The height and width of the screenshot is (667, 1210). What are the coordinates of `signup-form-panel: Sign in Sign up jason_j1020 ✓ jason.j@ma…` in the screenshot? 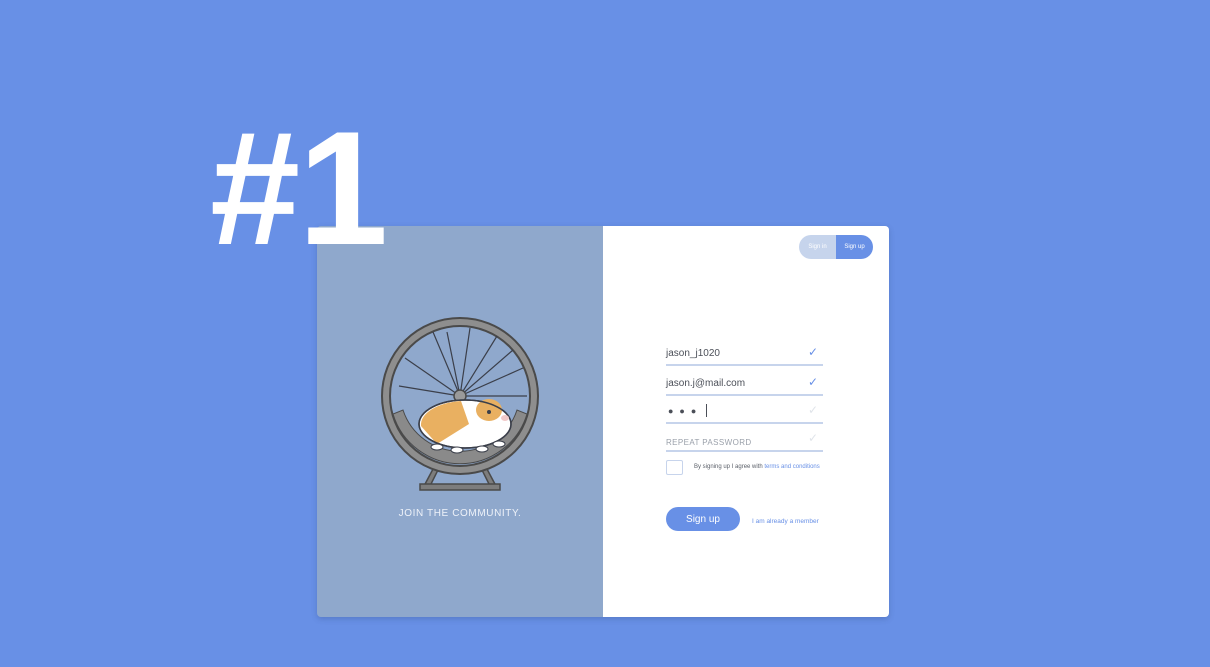 It's located at (746, 421).